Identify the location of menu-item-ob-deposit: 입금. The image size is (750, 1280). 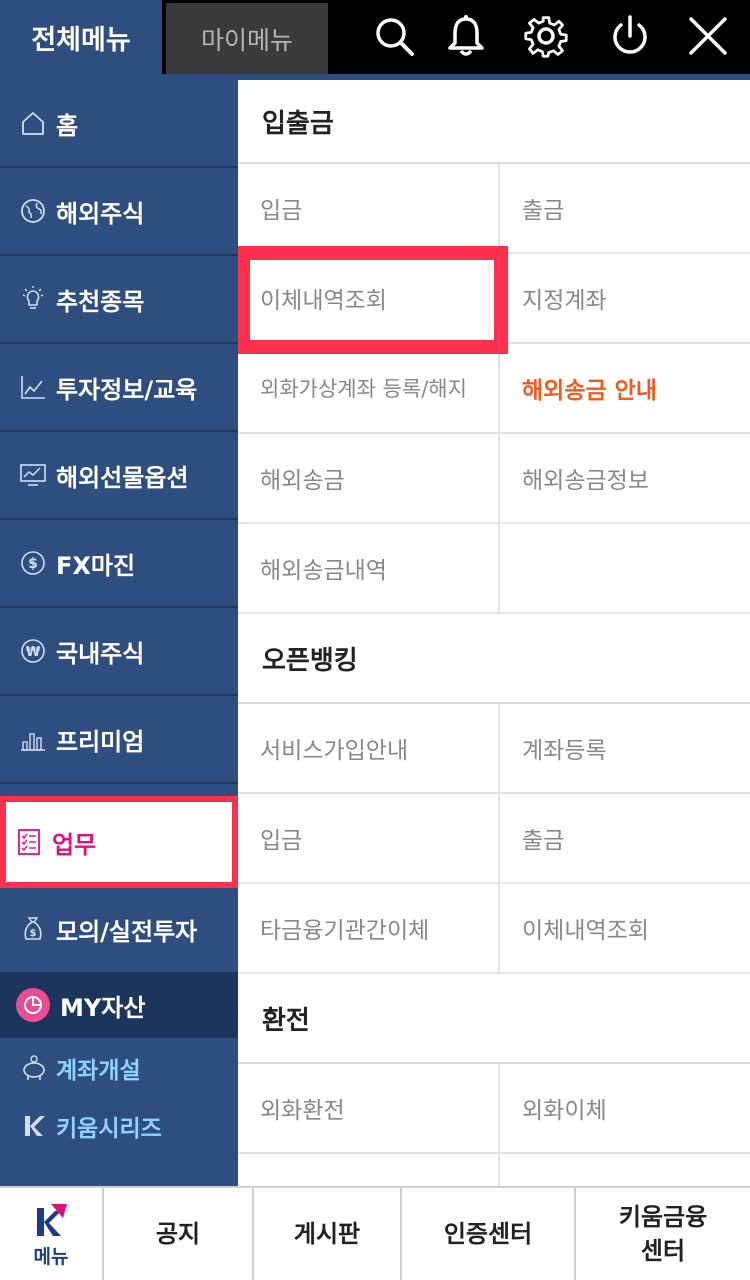
(369, 839).